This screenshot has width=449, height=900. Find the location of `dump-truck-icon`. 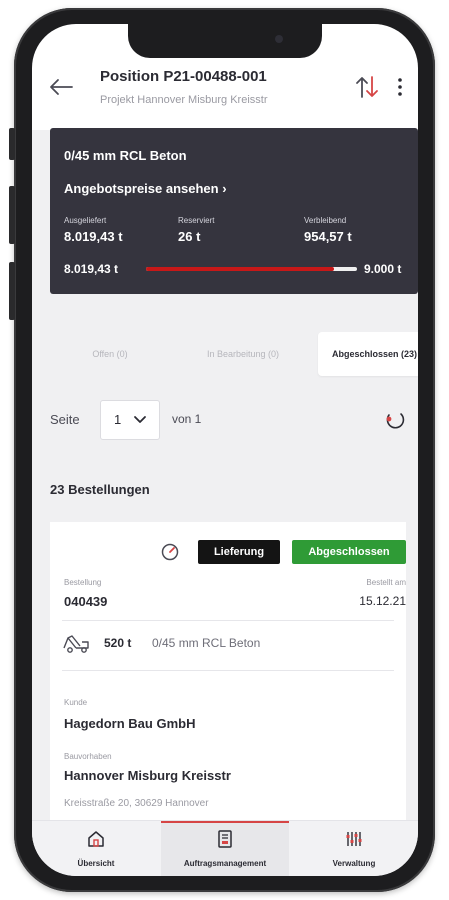

dump-truck-icon is located at coordinates (76, 644).